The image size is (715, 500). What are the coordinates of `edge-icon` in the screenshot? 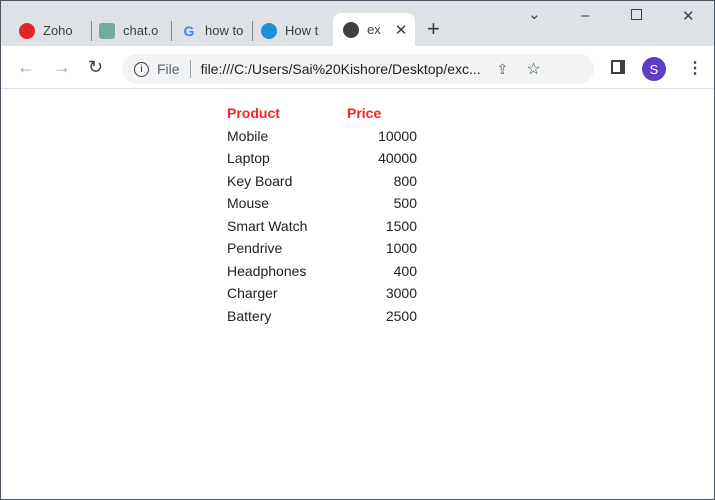 It's located at (269, 30).